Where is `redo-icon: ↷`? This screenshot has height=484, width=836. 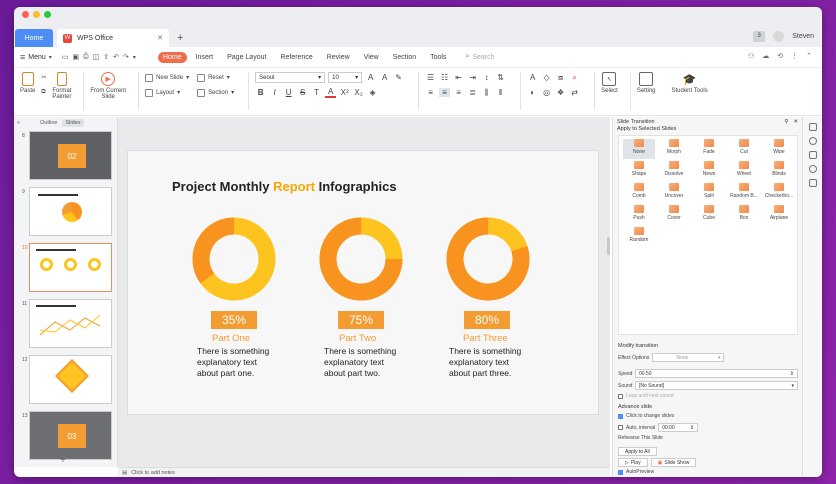
redo-icon: ↷ is located at coordinates (126, 57).